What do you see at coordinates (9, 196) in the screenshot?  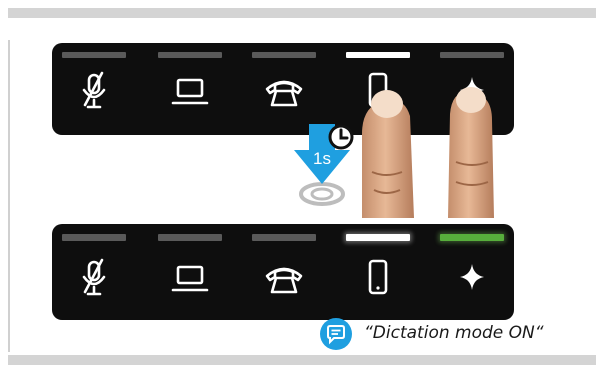 I see `left-margin-line` at bounding box center [9, 196].